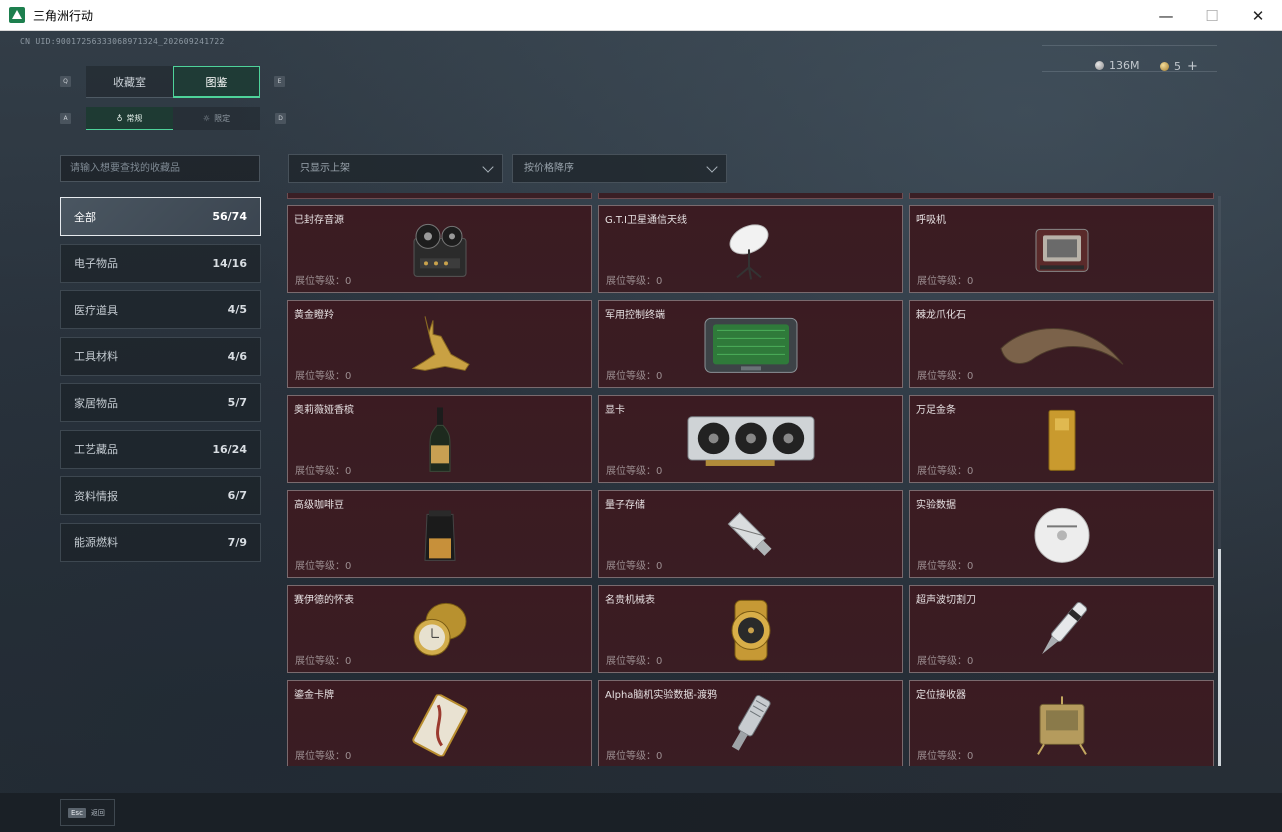 This screenshot has width=1282, height=832. I want to click on gps-receiver-icon, so click(1062, 725).